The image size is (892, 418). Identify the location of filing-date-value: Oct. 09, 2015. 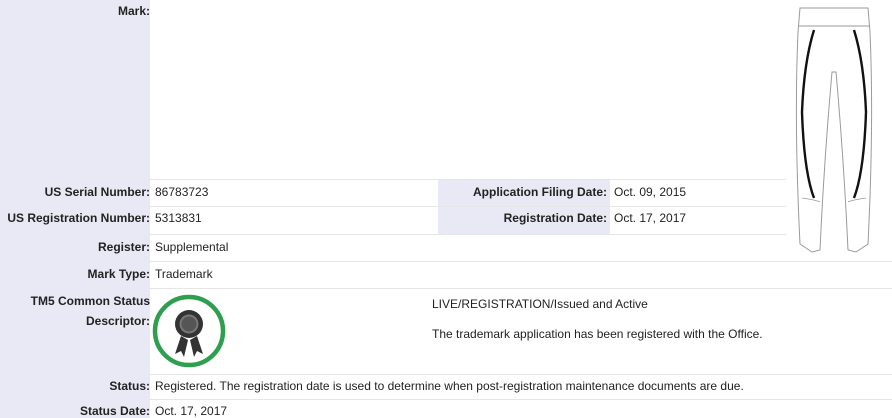
(650, 192).